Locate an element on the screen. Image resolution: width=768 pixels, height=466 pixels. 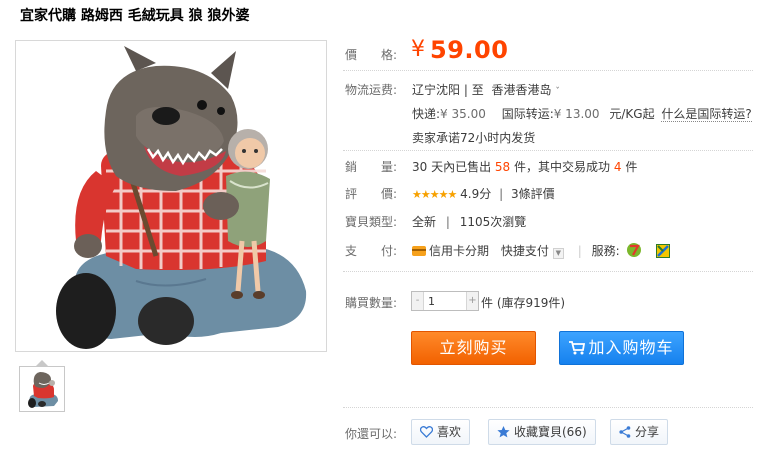
shipping-fees: 快递:¥ 35.00 国际转运:¥ 13.00 元/KG起 什么是国际转运? is located at coordinates (582, 113).